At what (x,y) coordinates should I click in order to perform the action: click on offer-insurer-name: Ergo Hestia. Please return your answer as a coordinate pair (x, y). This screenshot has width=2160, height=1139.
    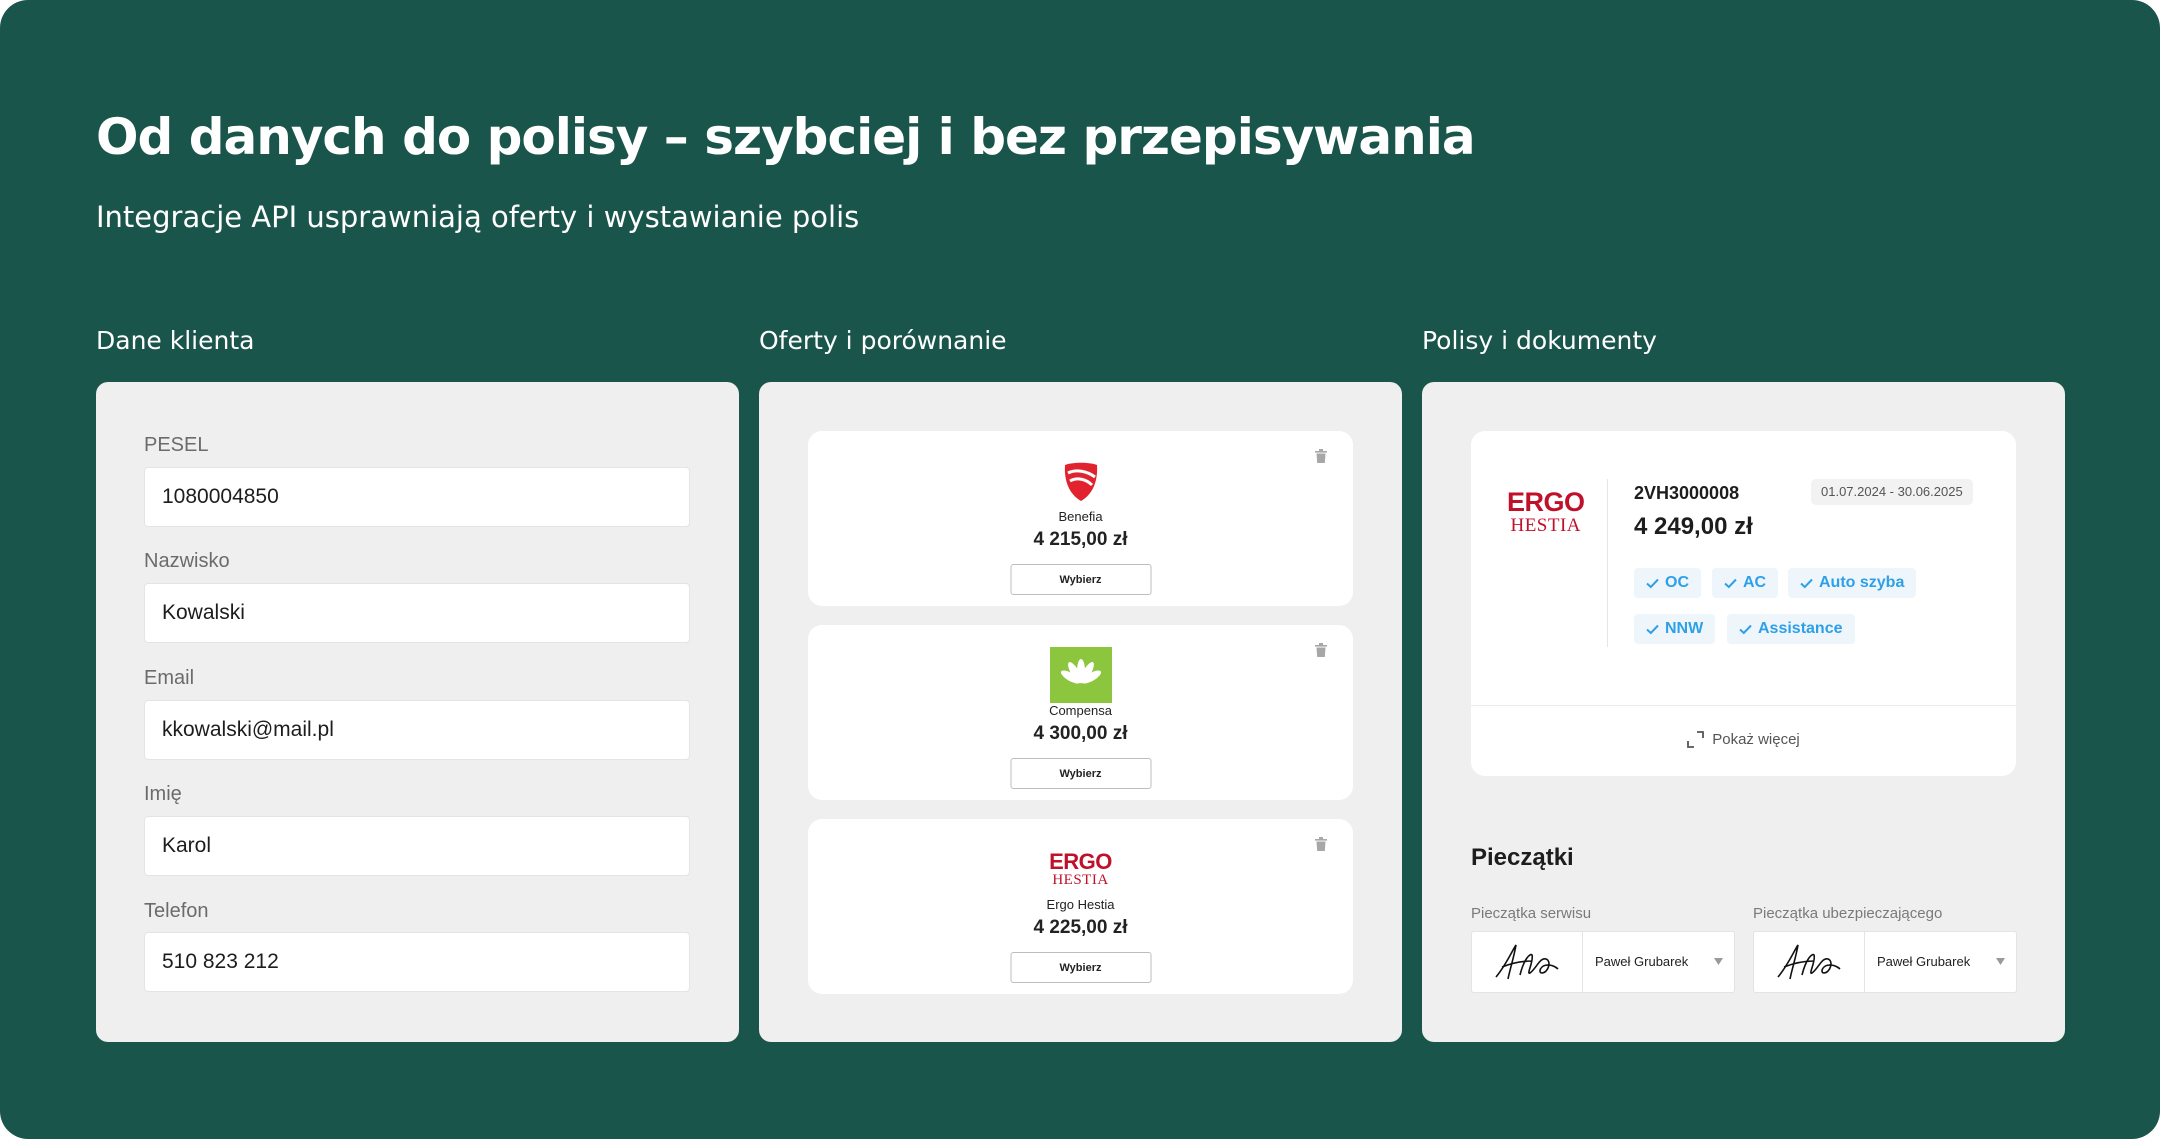
    Looking at the image, I should click on (1080, 904).